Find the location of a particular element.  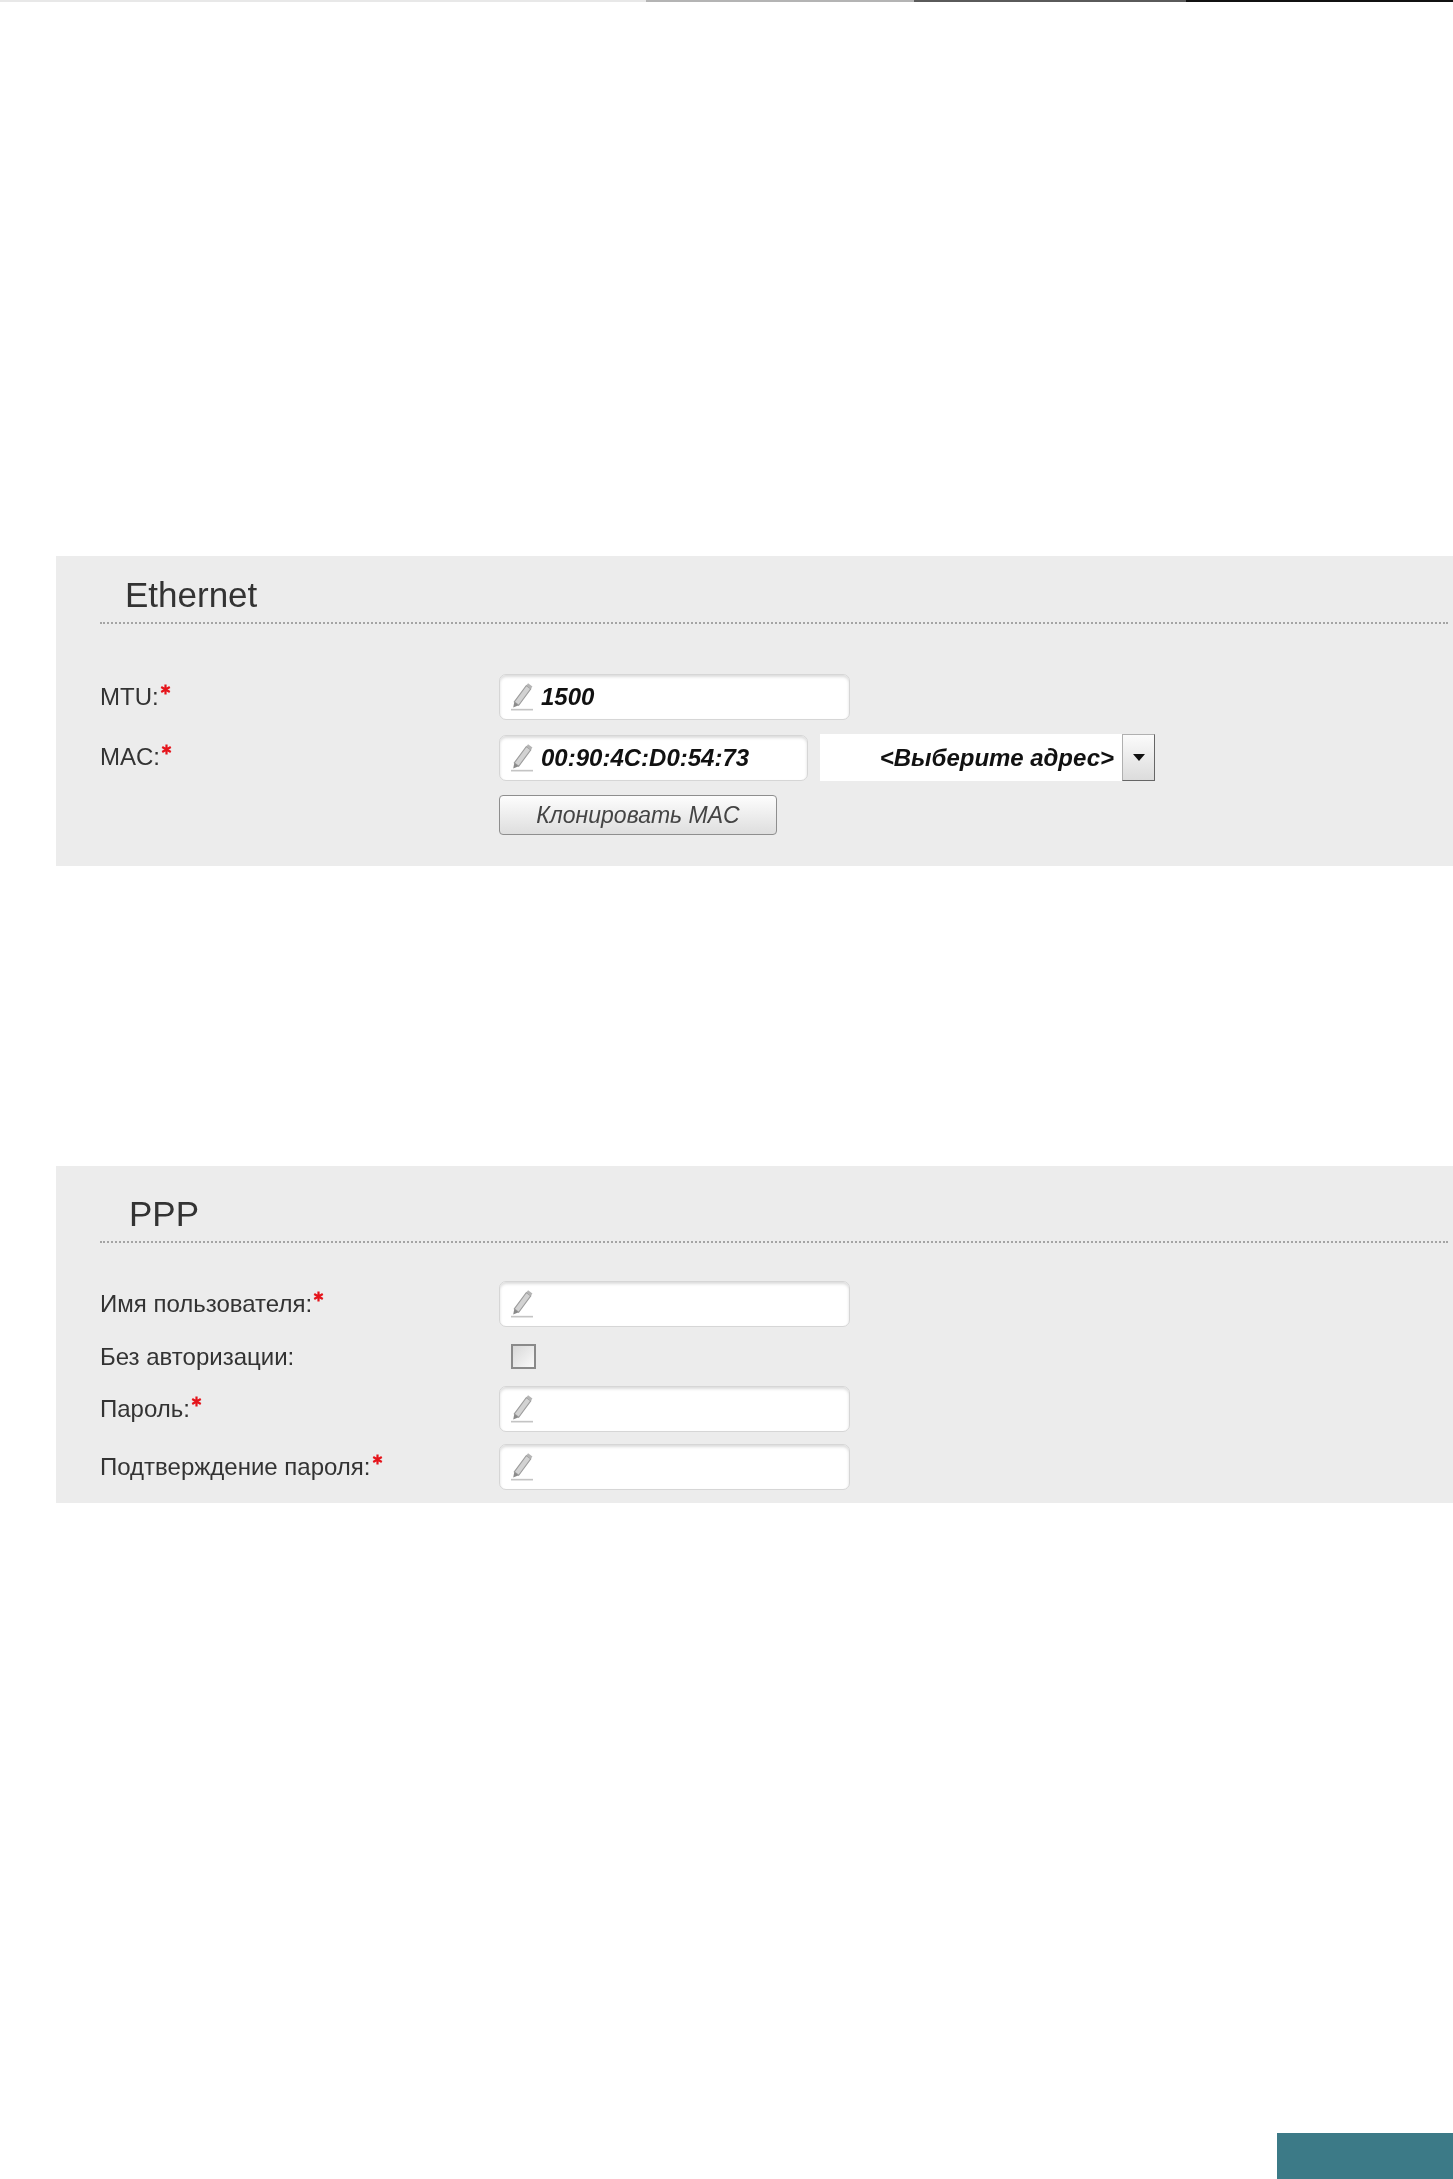

text-input-field: 00:90:4C:D0:54:73 is located at coordinates (653, 757).